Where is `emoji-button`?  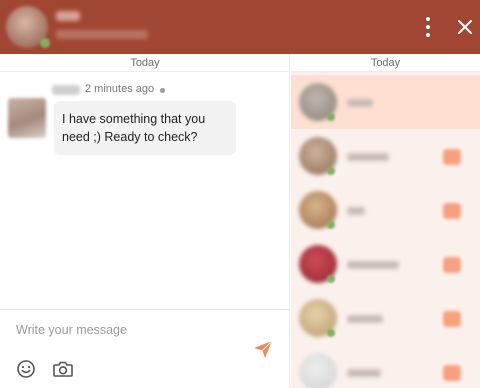 emoji-button is located at coordinates (26, 369).